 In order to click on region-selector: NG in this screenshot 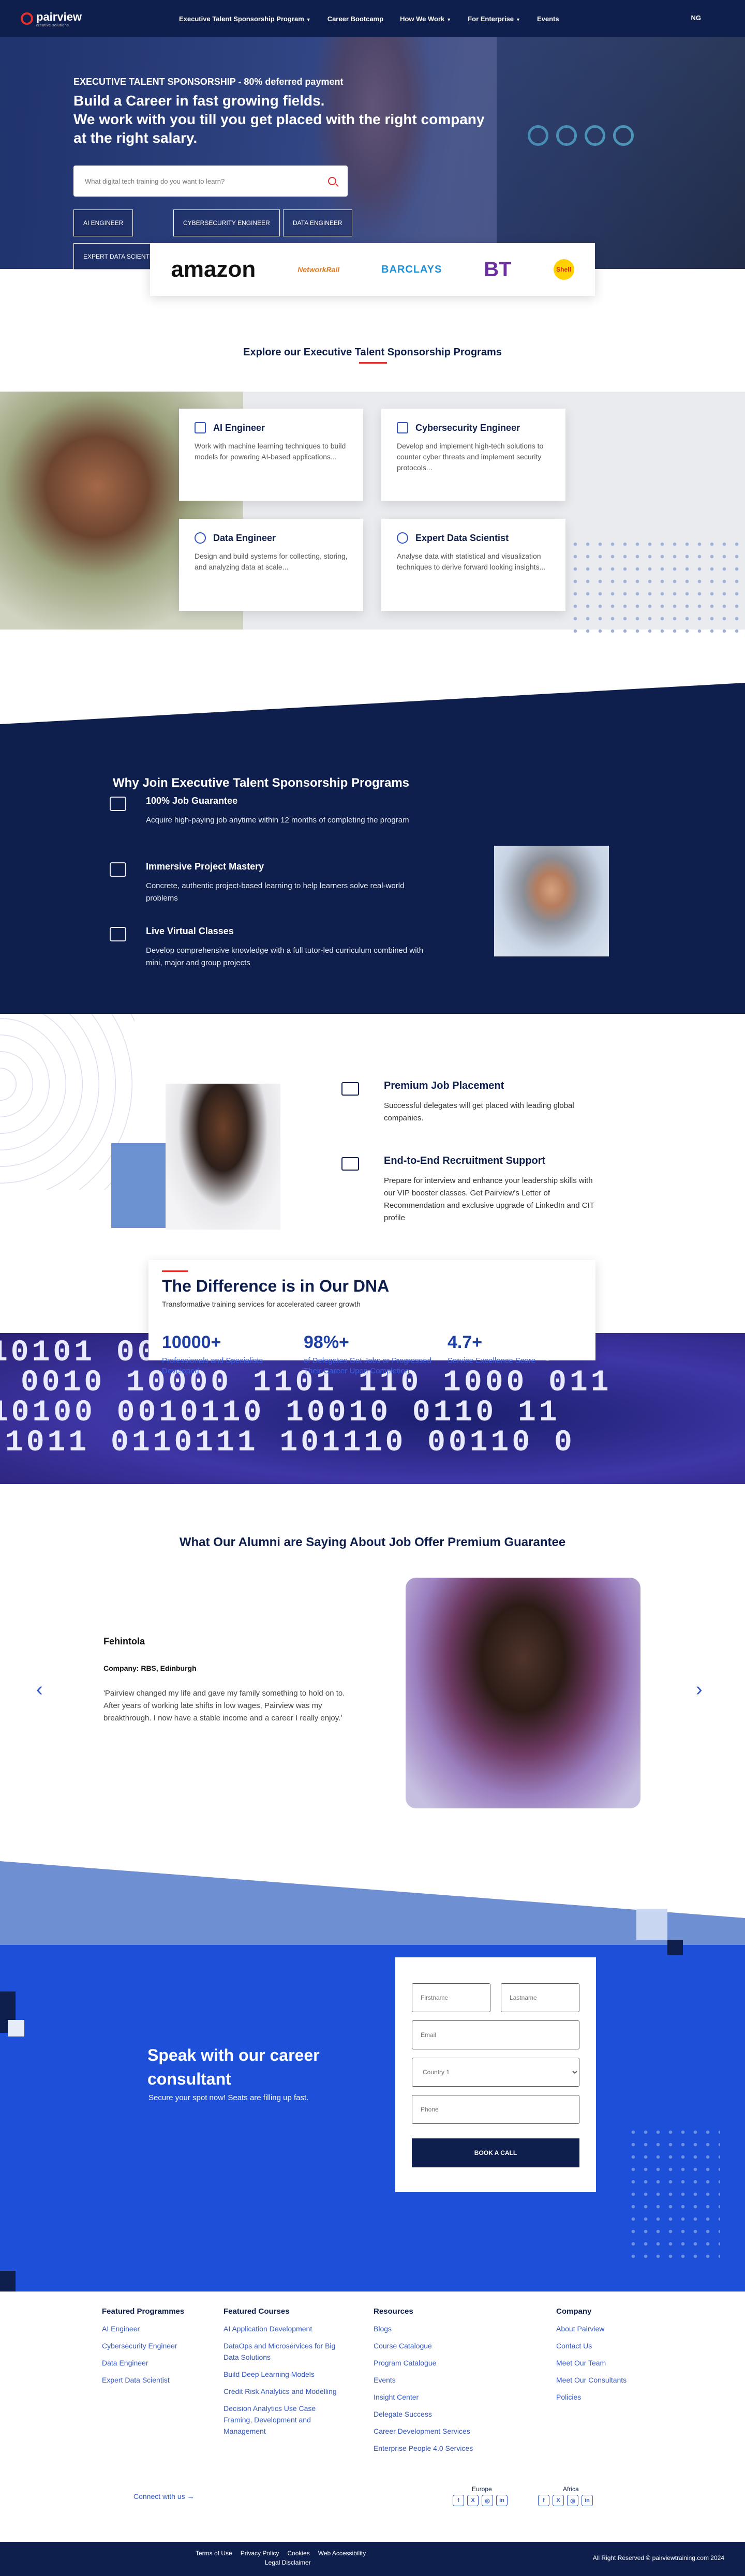, I will do `click(697, 18)`.